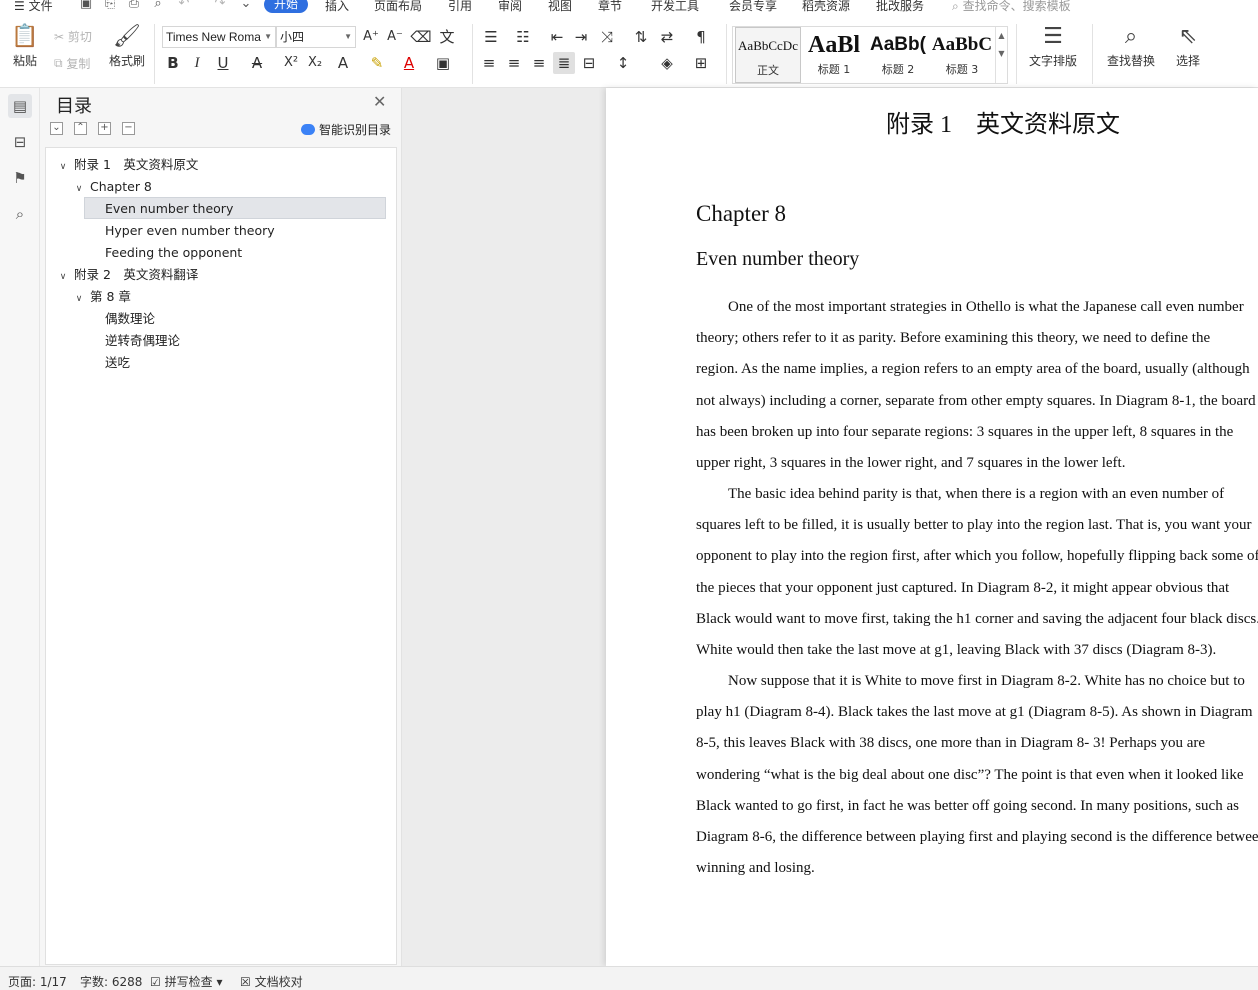  Describe the element at coordinates (292, 37) in the screenshot. I see `font-size-value: 小四` at that location.